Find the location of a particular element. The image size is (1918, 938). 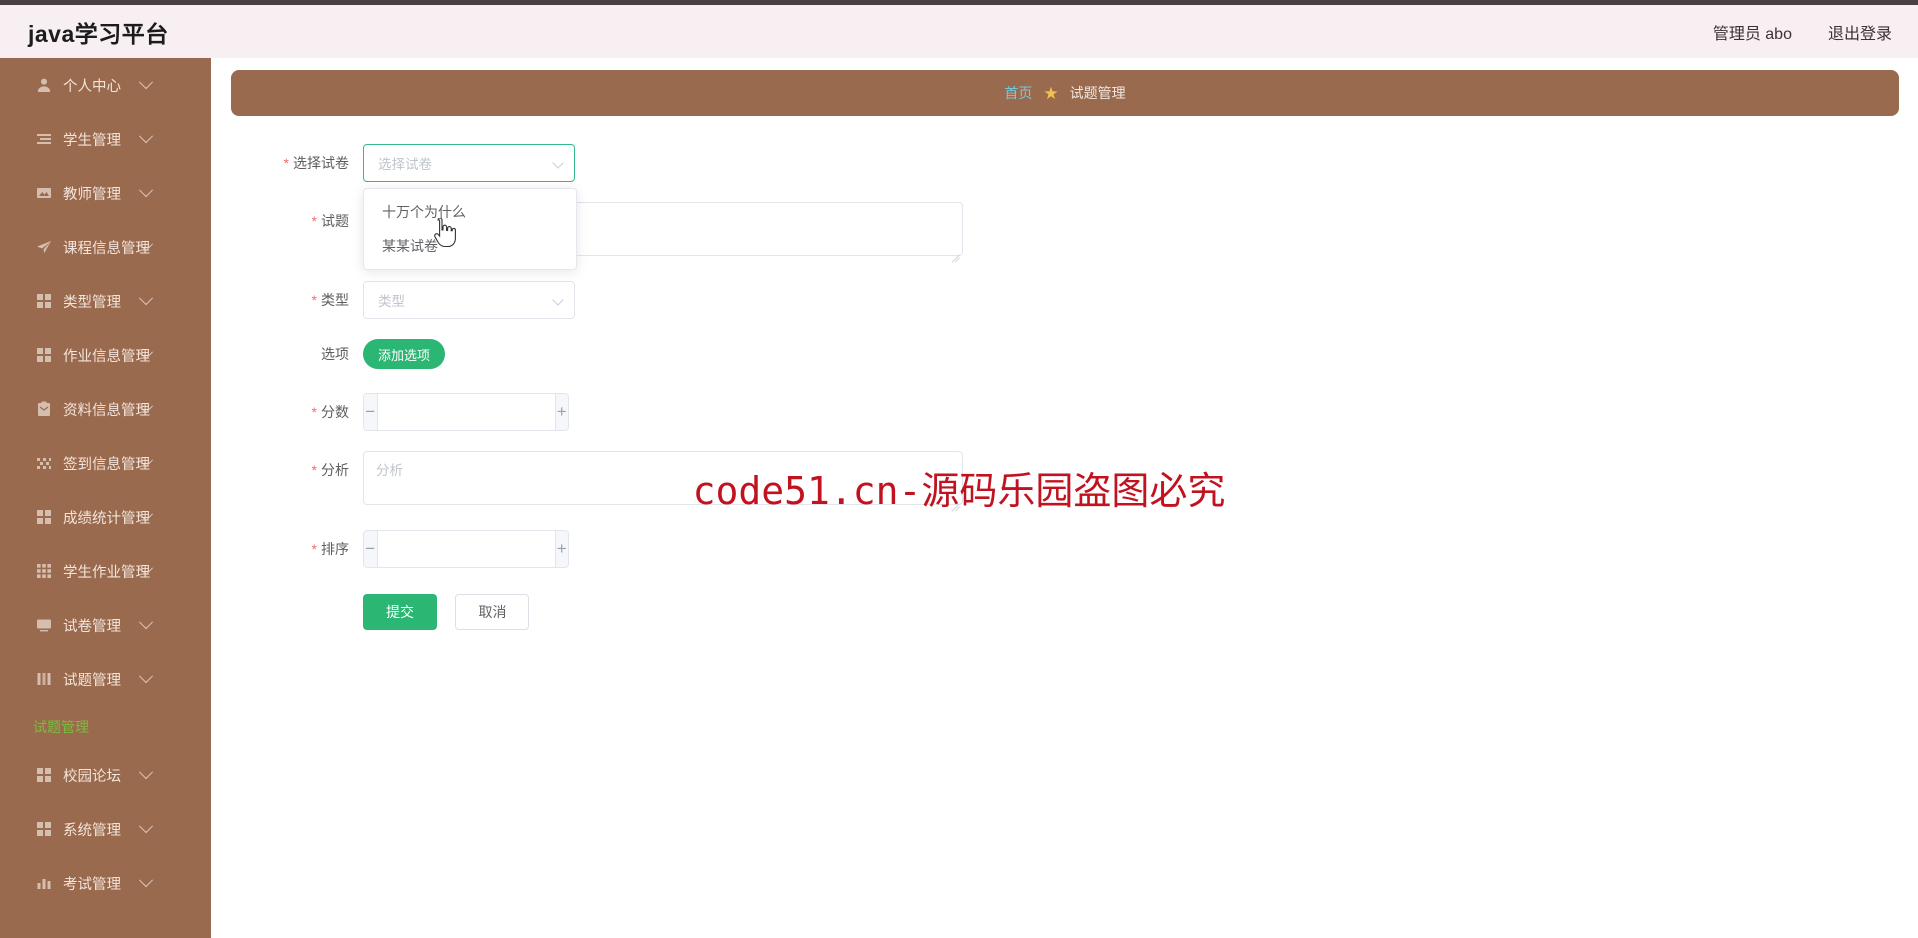

sidebar-item-label: 个人中心 is located at coordinates (92, 86).